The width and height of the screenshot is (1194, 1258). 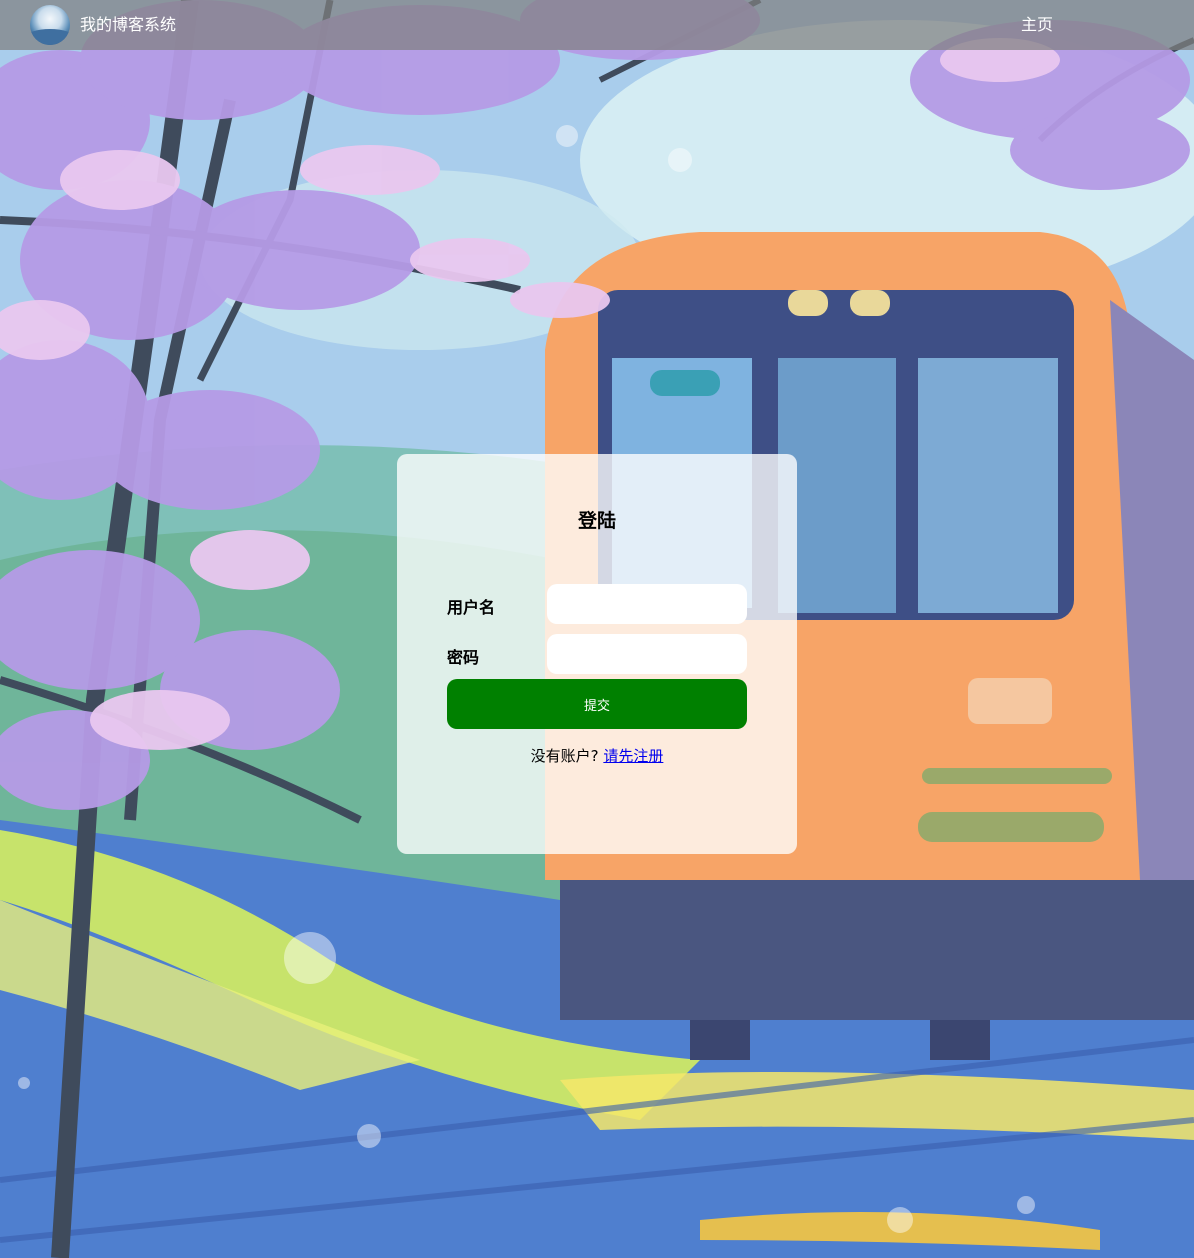 I want to click on password-label: 密码, so click(x=463, y=657).